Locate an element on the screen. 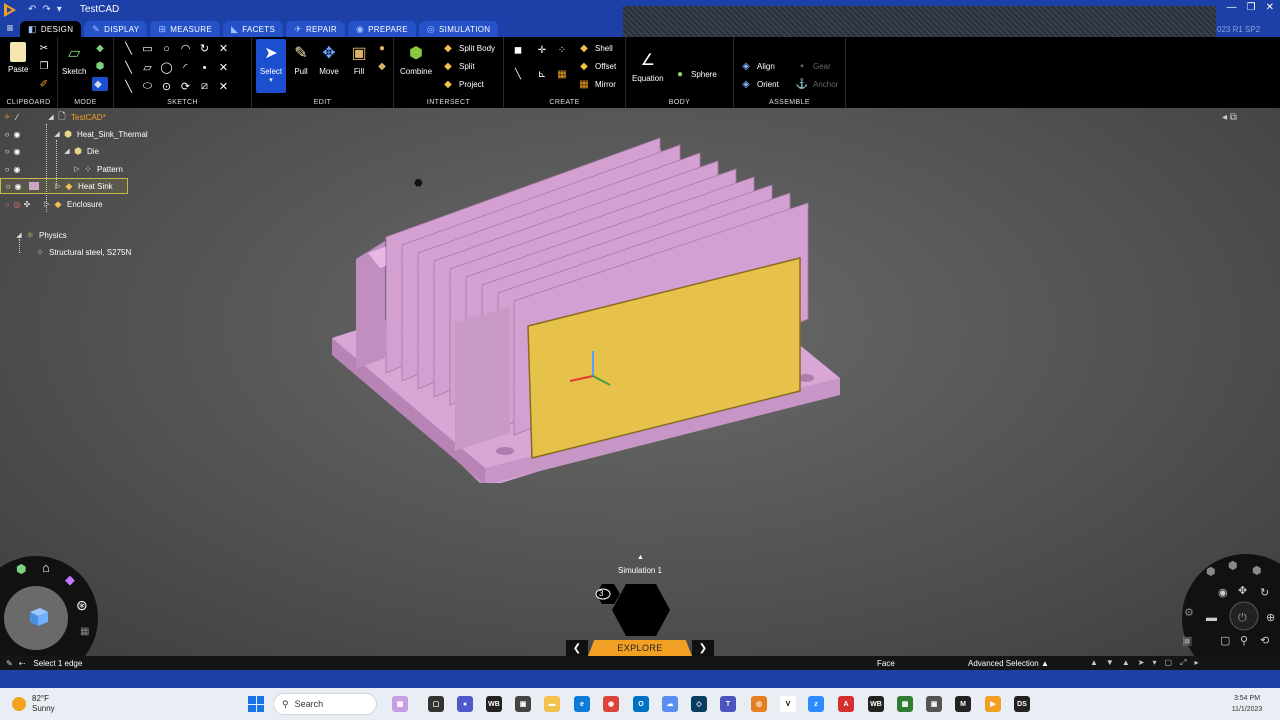  split-button: ◆ Split is located at coordinates (458, 66).